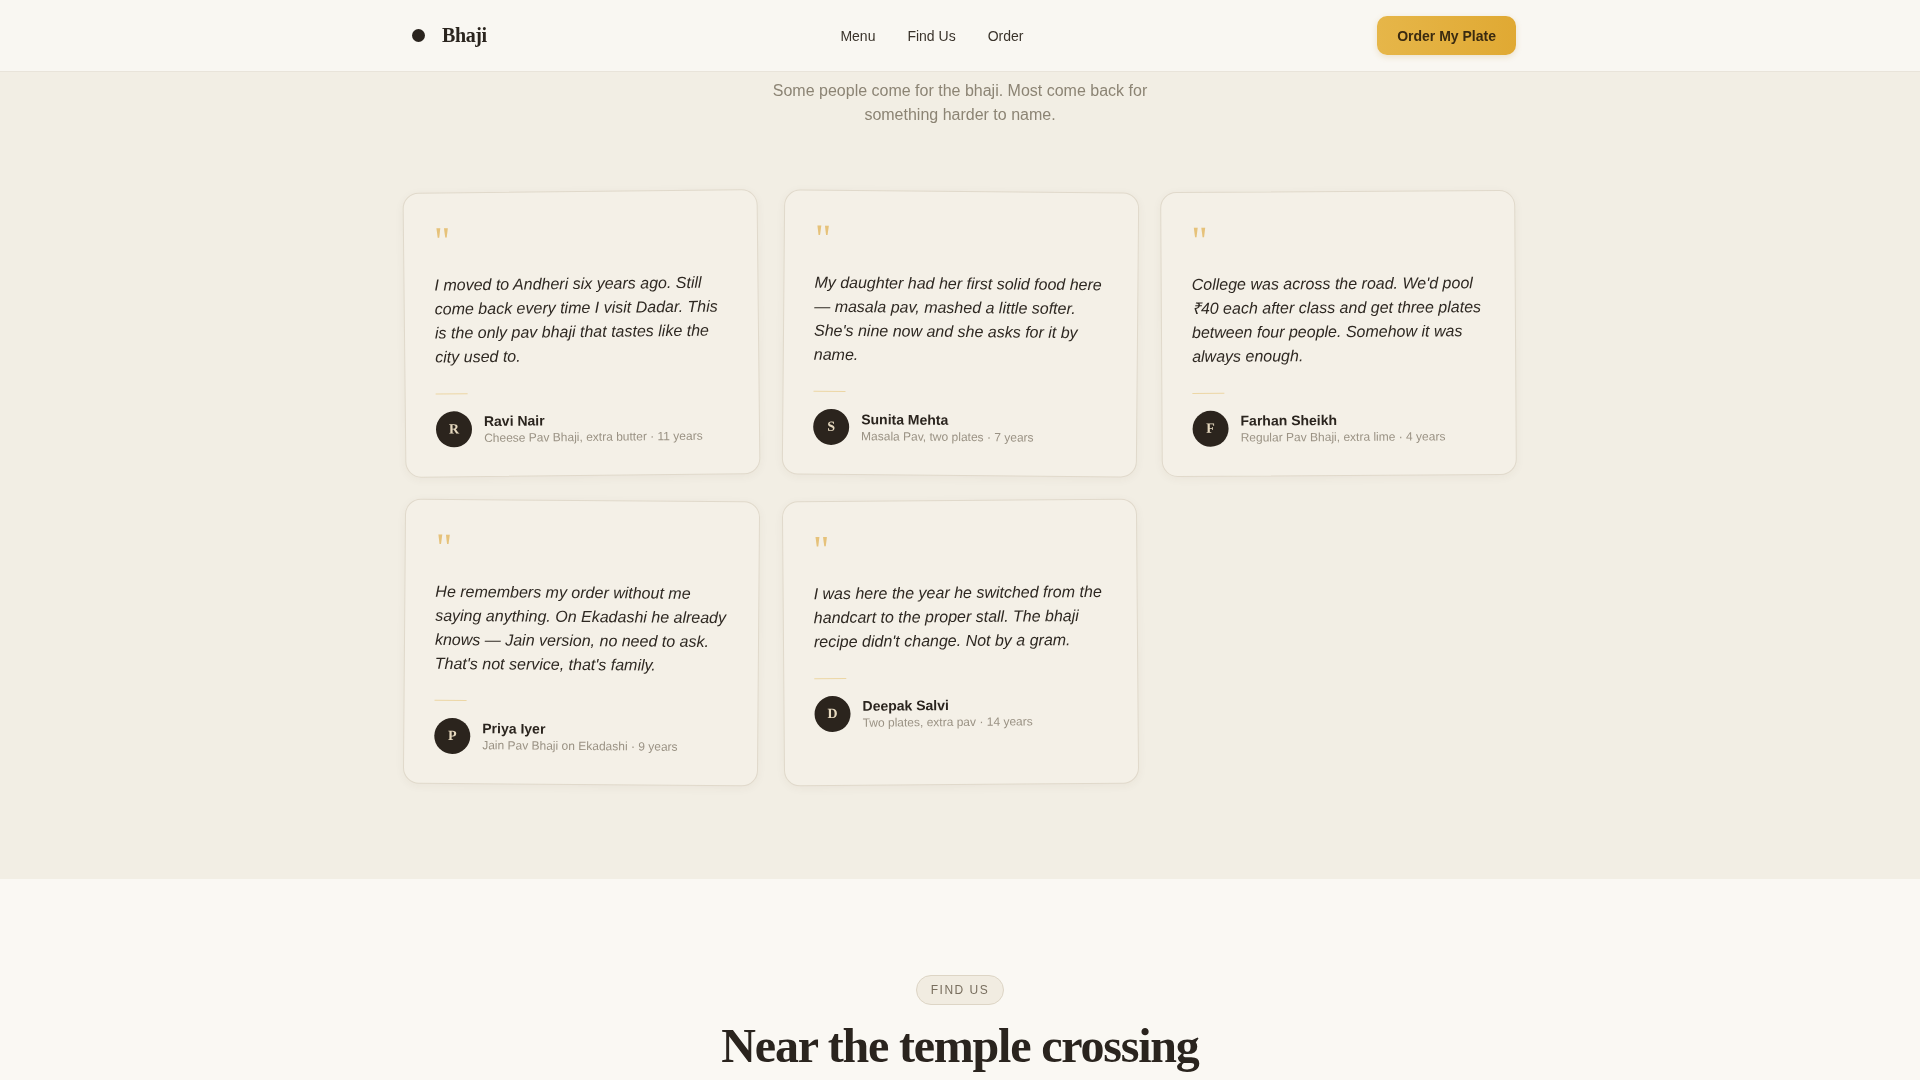  What do you see at coordinates (931, 35) in the screenshot?
I see `nav-link: Find Us` at bounding box center [931, 35].